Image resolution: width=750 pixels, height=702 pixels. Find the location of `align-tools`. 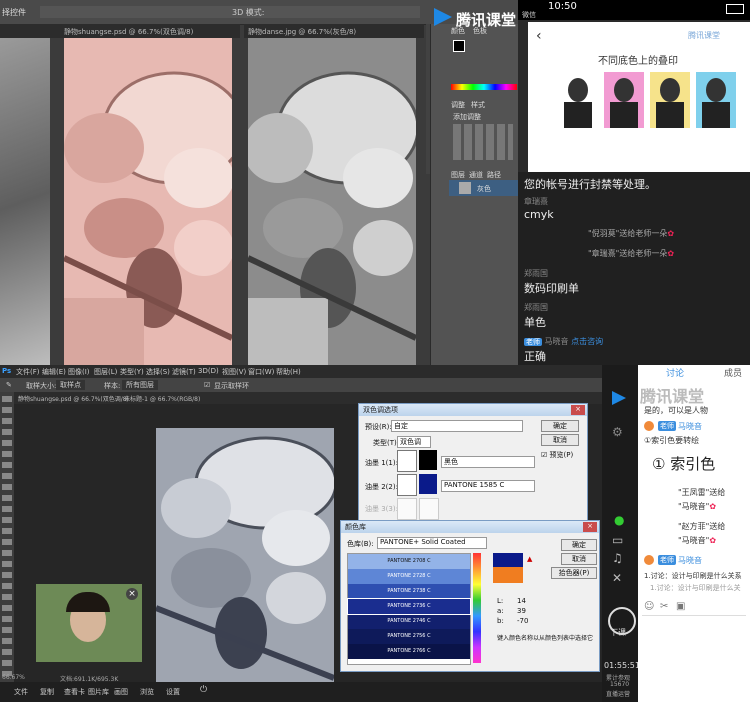

align-tools is located at coordinates (230, 12).